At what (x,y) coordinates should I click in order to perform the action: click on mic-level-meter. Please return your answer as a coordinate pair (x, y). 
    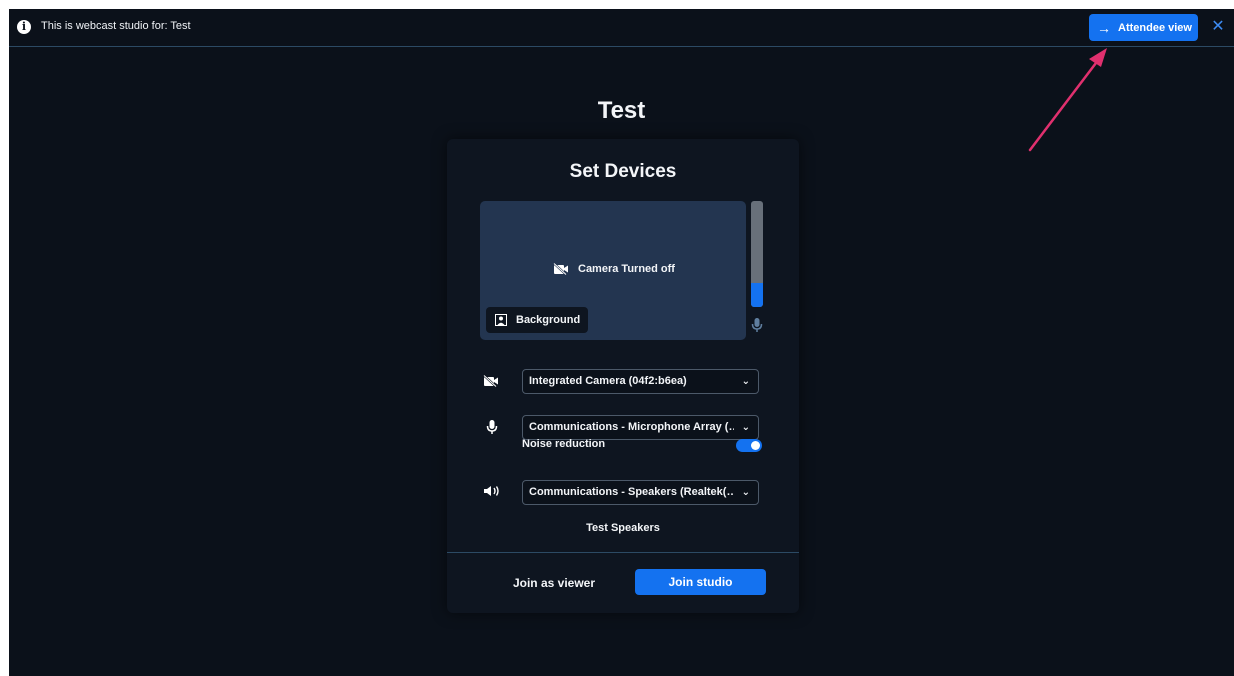
    Looking at the image, I should click on (757, 254).